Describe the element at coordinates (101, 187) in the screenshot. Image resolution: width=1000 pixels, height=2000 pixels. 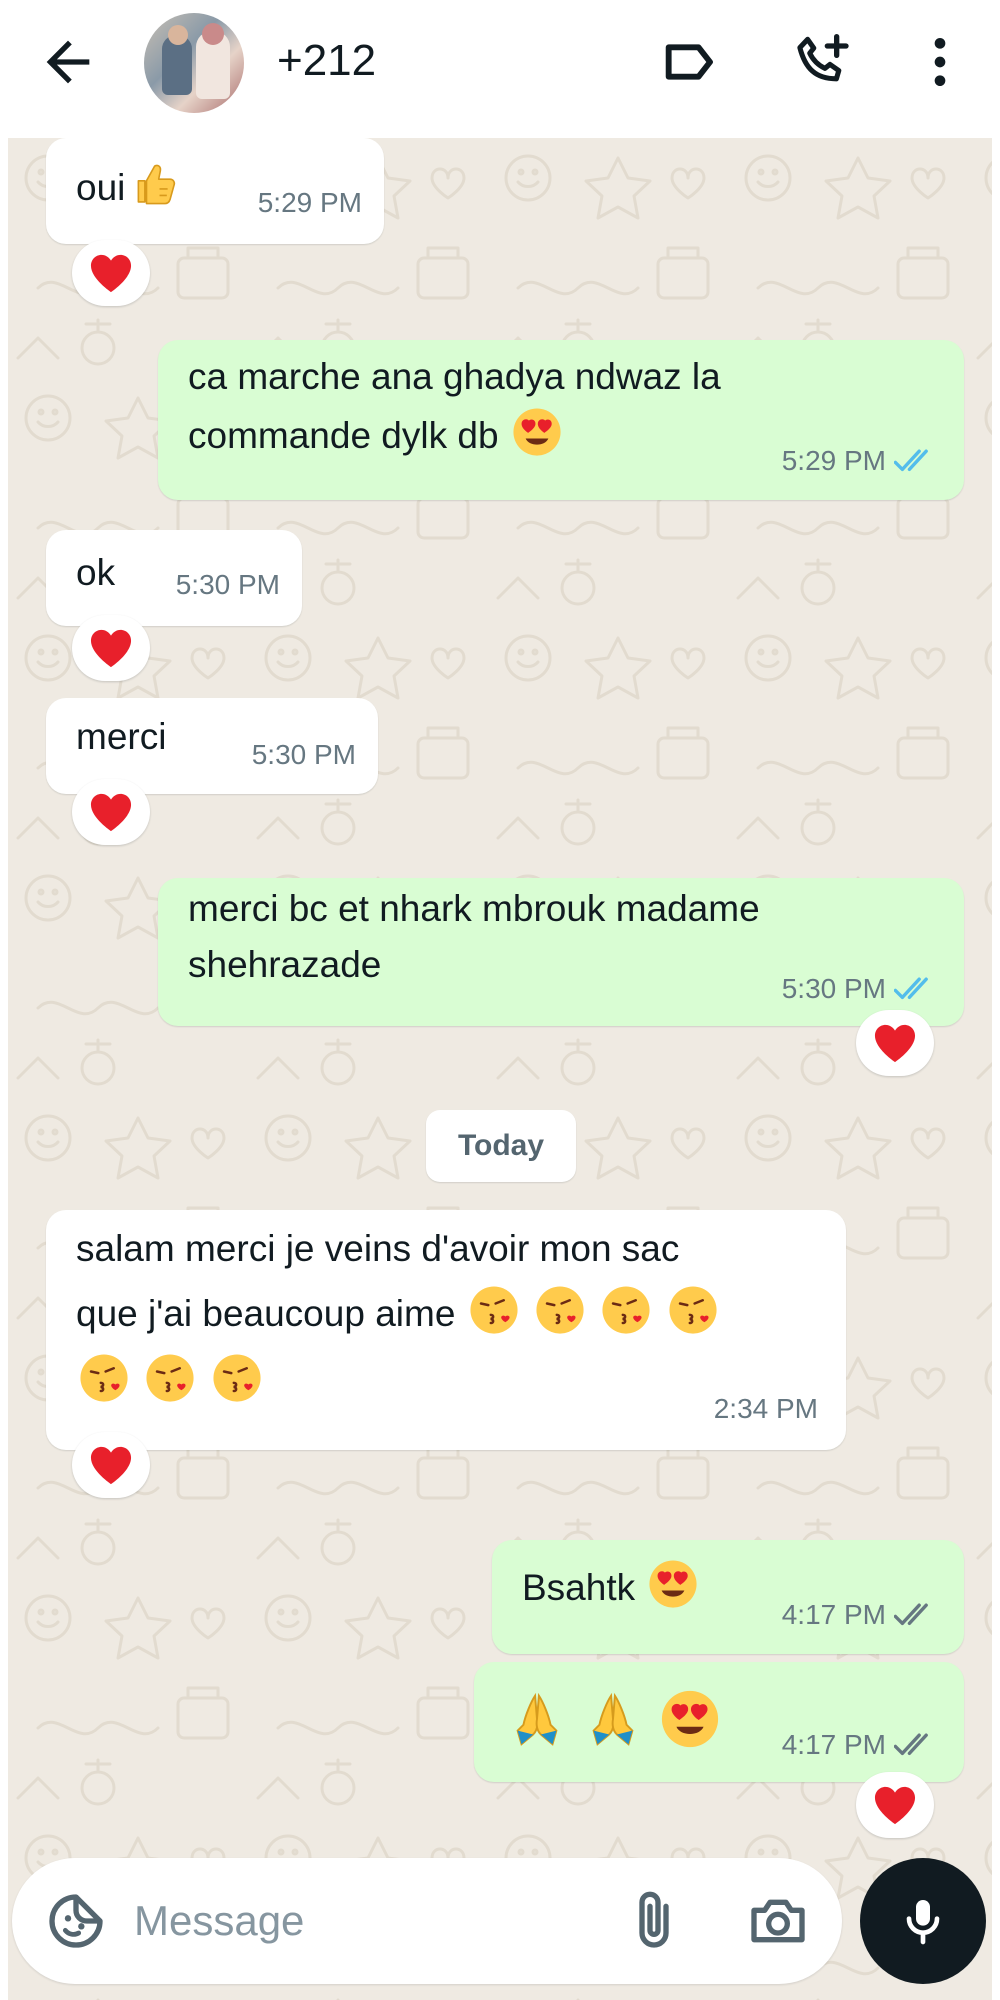
I see `message-text: oui` at that location.